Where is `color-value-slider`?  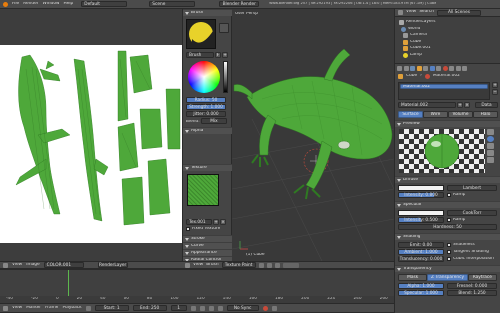
color-value-slider is located at coordinates (225, 77).